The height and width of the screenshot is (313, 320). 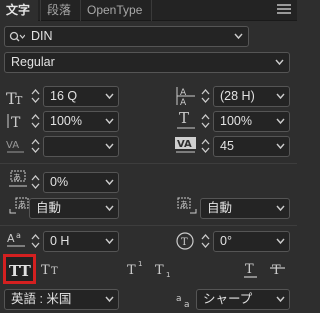 What do you see at coordinates (147, 62) in the screenshot?
I see `font-style-field: Regular` at bounding box center [147, 62].